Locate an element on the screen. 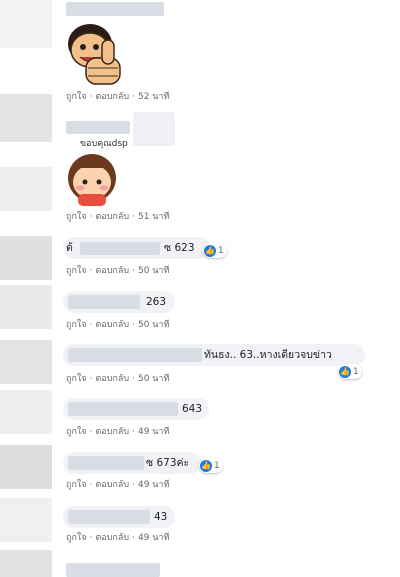  comment-actions: ถูกใจ · ตอบกลับ · 51 นาที is located at coordinates (118, 217).